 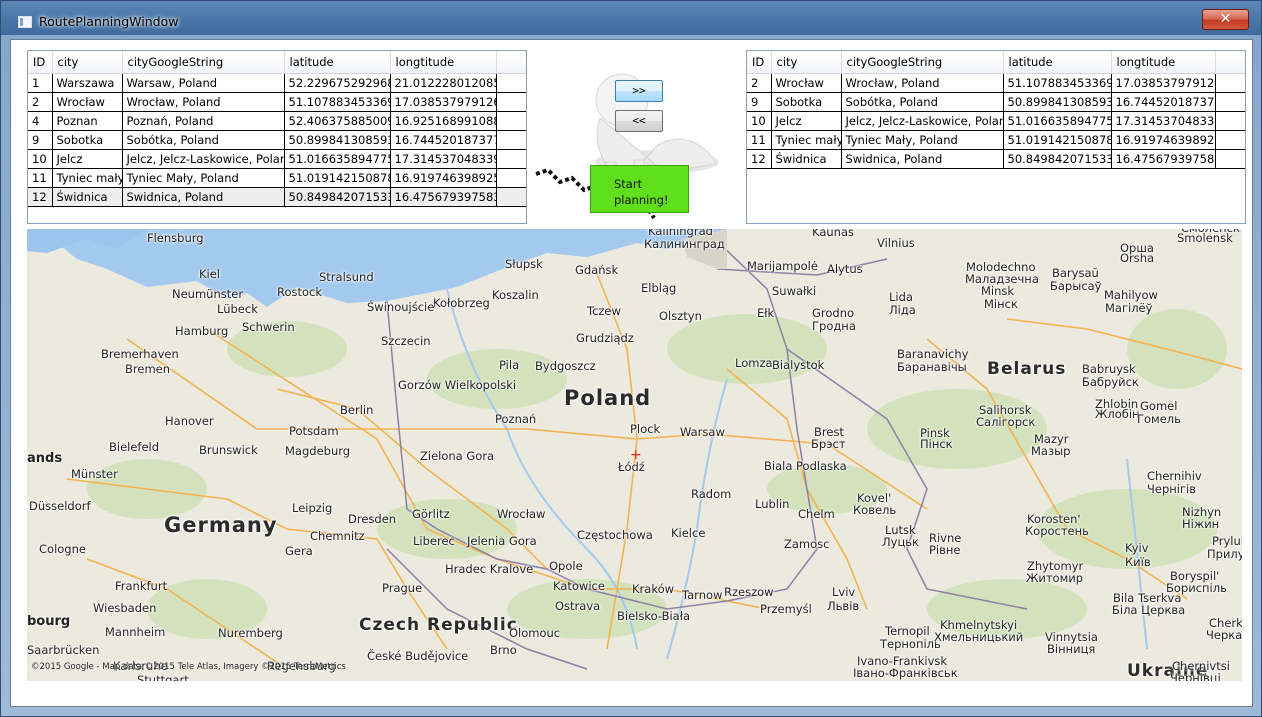 What do you see at coordinates (639, 189) in the screenshot?
I see `start-planning-button: Start planning!` at bounding box center [639, 189].